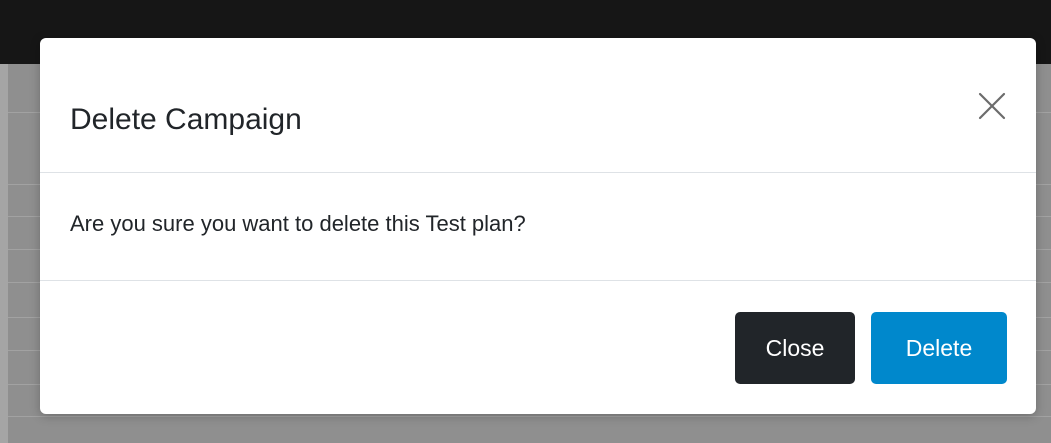 This screenshot has height=443, width=1051. I want to click on close-button: Close, so click(795, 348).